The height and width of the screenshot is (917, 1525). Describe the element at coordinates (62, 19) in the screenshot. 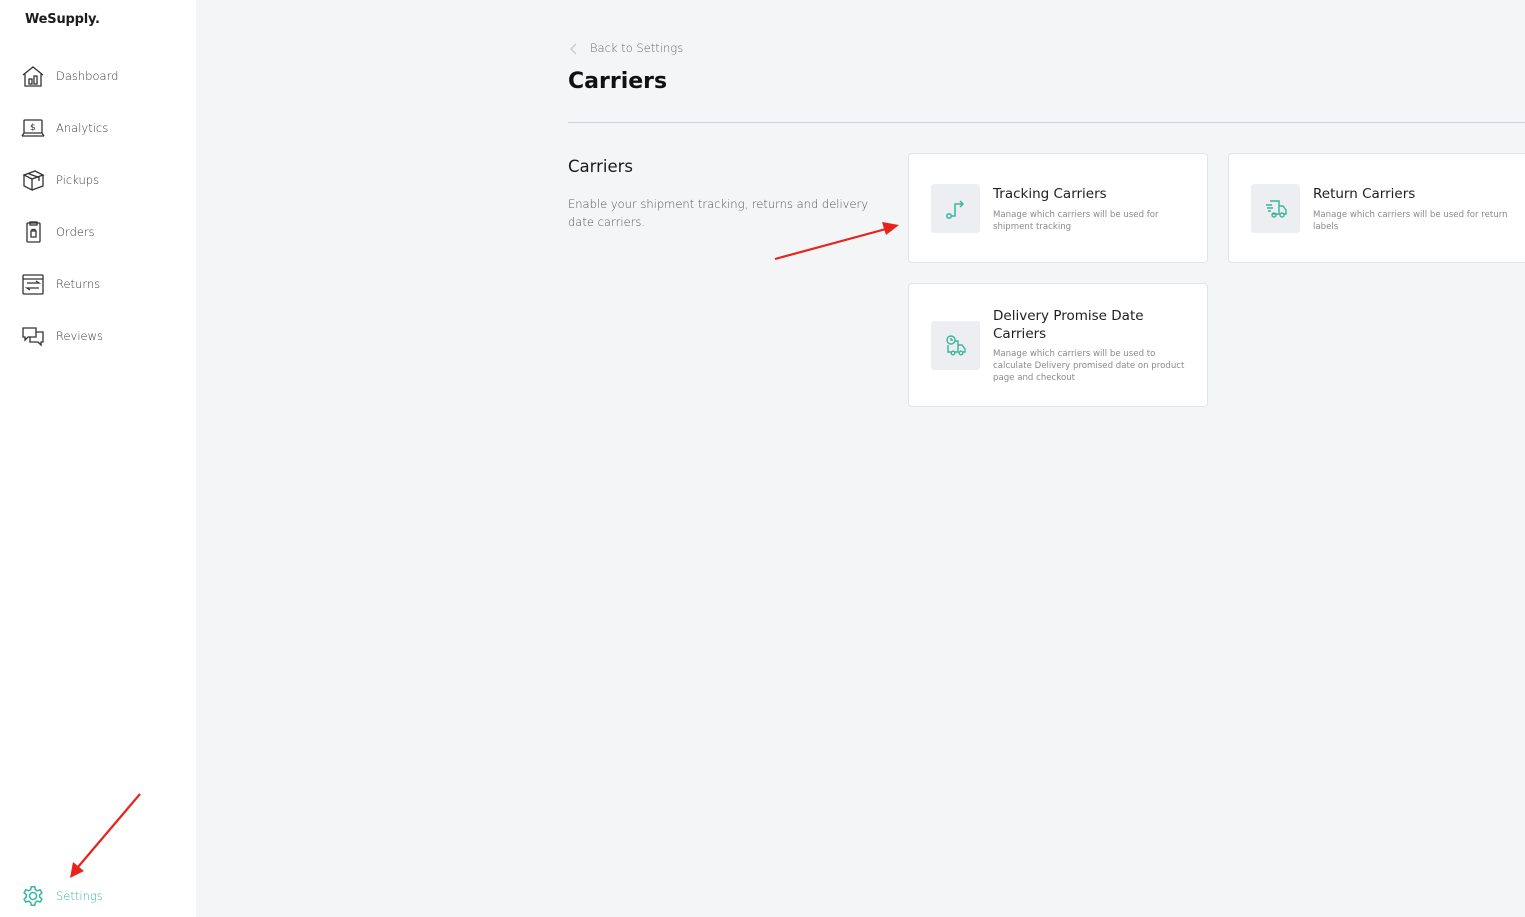

I see `app-logo: WeSupply.` at that location.